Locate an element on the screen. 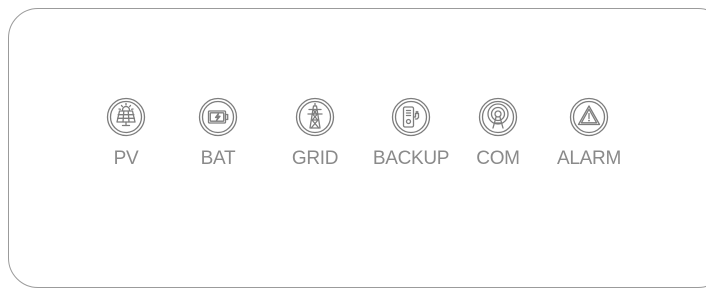 The height and width of the screenshot is (288, 706). indicator-bat: BAT is located at coordinates (218, 133).